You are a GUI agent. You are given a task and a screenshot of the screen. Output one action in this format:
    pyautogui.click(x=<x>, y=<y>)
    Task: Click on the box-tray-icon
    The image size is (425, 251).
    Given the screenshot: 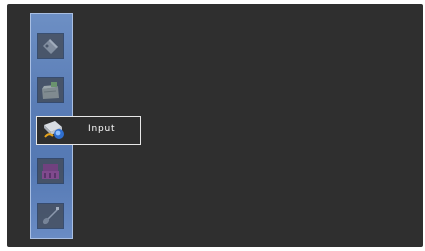 What is the action you would take?
    pyautogui.click(x=50, y=90)
    